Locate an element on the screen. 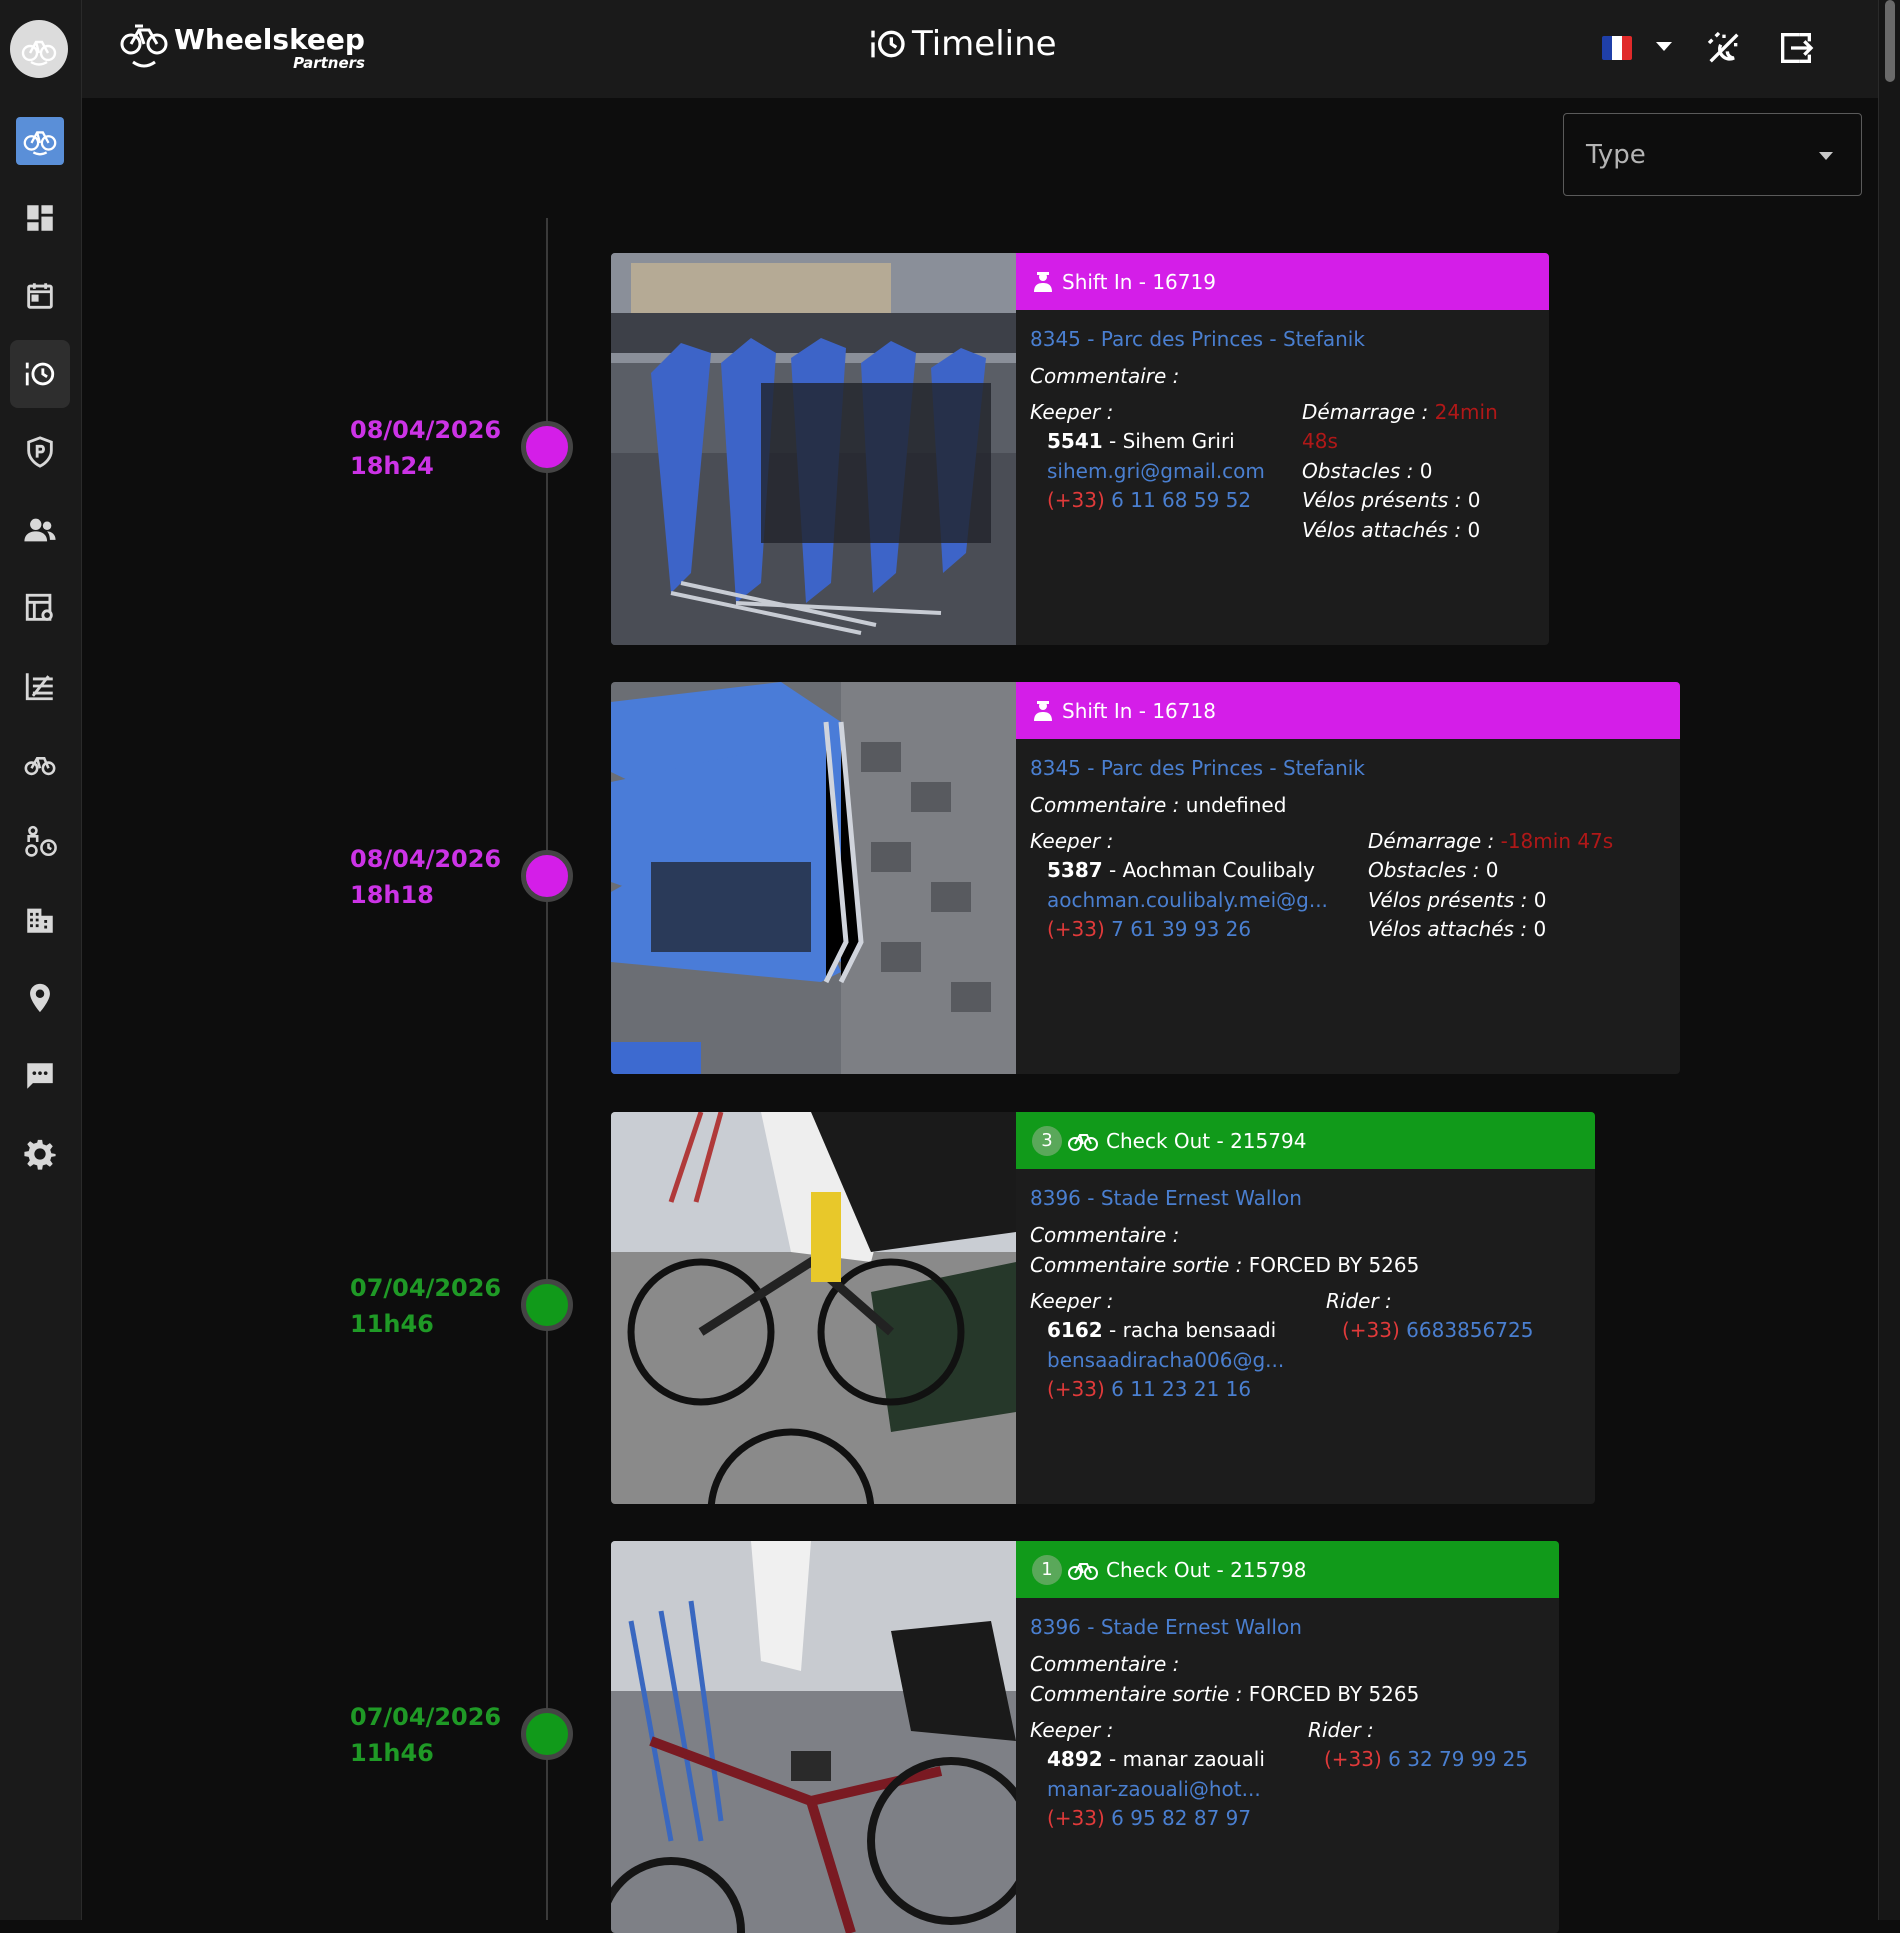 The image size is (1900, 1933). users-icon is located at coordinates (40, 530).